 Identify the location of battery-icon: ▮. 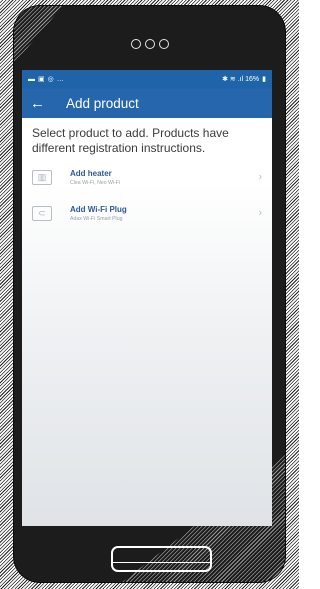
(264, 79).